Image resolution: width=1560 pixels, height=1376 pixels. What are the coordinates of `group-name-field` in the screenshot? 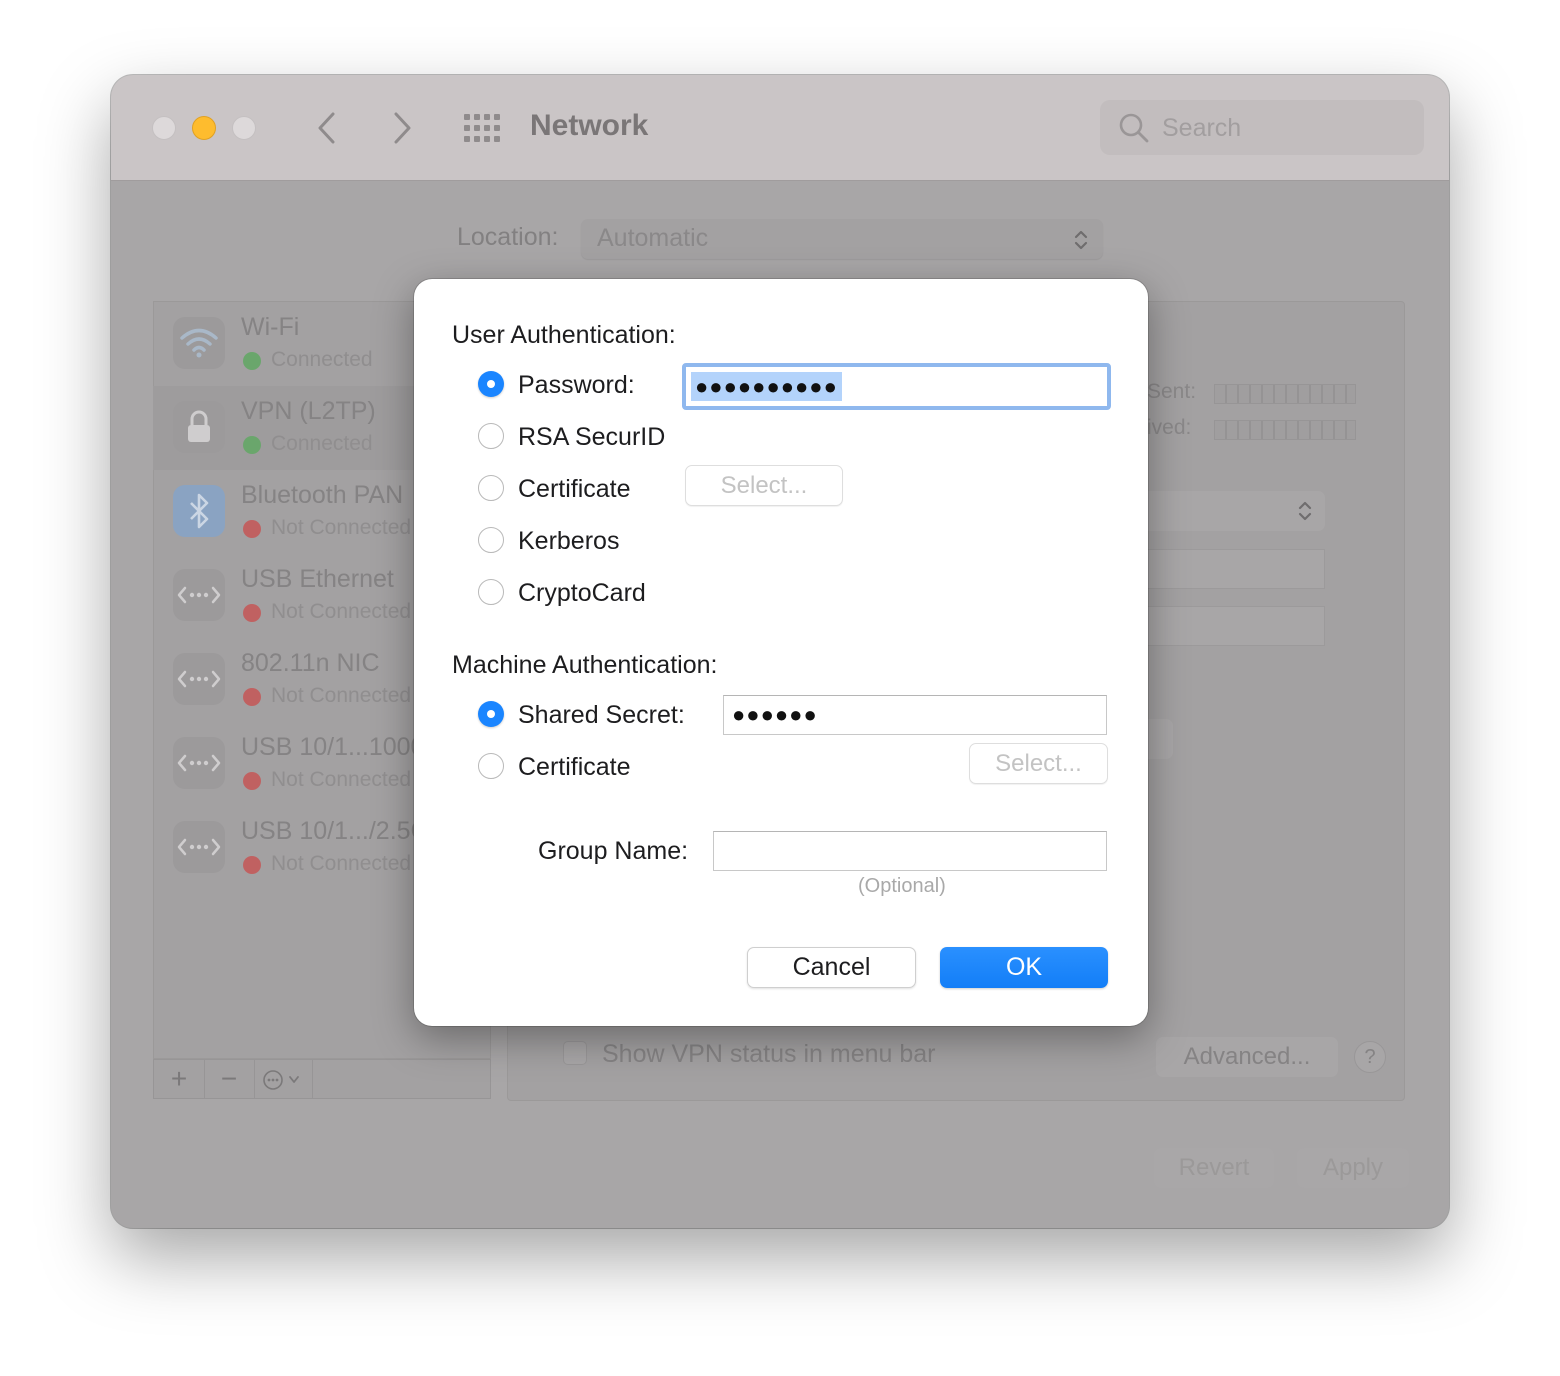 It's located at (910, 851).